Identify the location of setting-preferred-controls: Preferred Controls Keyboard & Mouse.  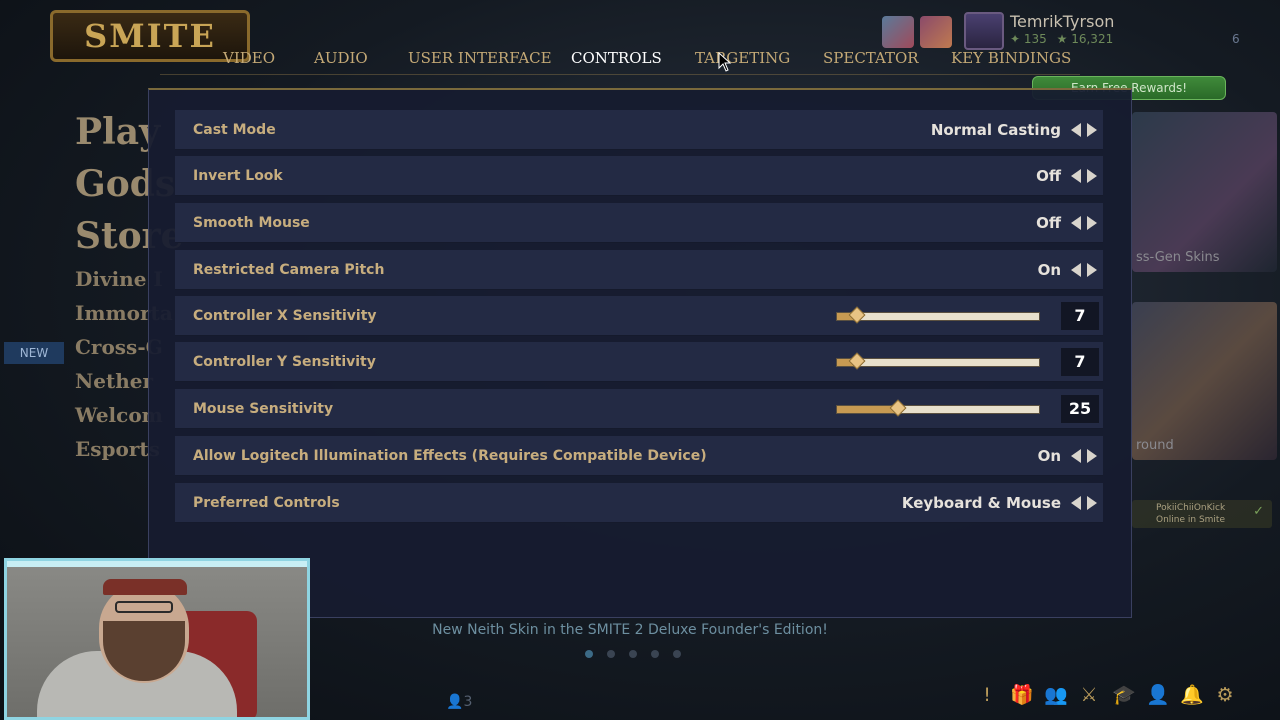
(639, 503).